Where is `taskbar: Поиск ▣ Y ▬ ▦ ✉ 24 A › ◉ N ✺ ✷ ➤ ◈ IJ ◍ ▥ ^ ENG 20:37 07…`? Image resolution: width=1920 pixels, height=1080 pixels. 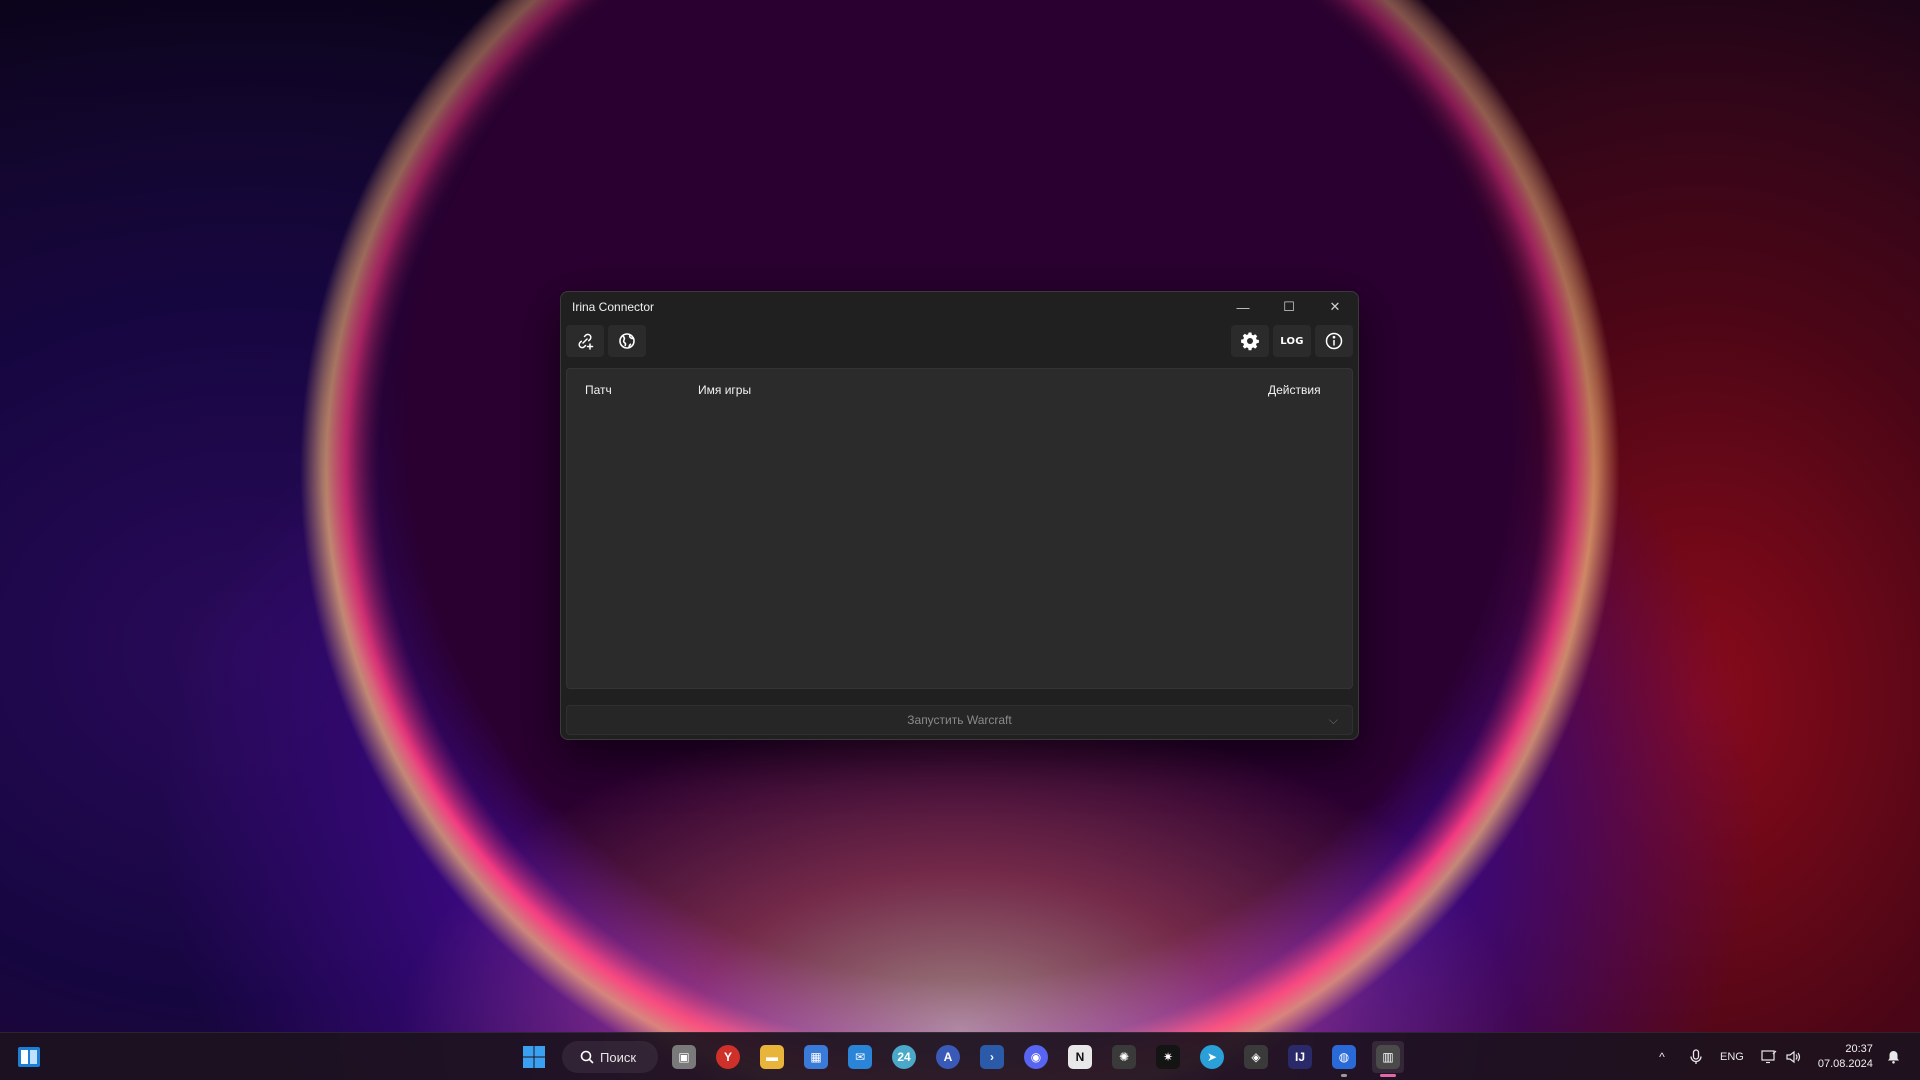
taskbar: Поиск ▣ Y ▬ ▦ ✉ 24 A › ◉ N ✺ ✷ ➤ ◈ IJ ◍ ▥ ^ ENG 20:37 07… is located at coordinates (960, 1056).